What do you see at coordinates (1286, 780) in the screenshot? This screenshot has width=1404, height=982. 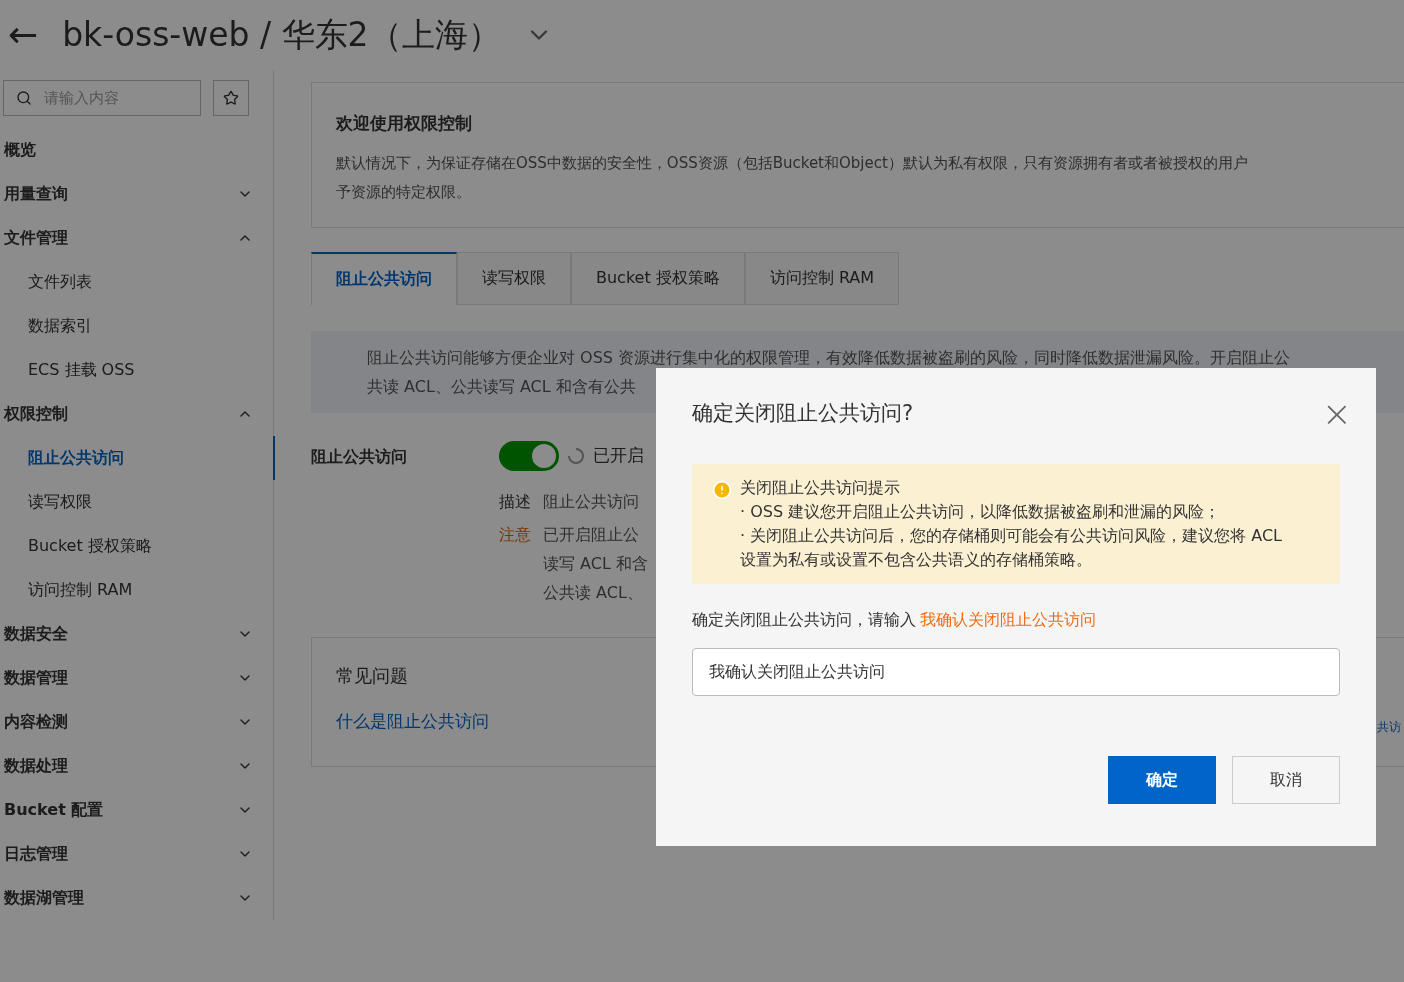 I see `cancel-button: 取消` at bounding box center [1286, 780].